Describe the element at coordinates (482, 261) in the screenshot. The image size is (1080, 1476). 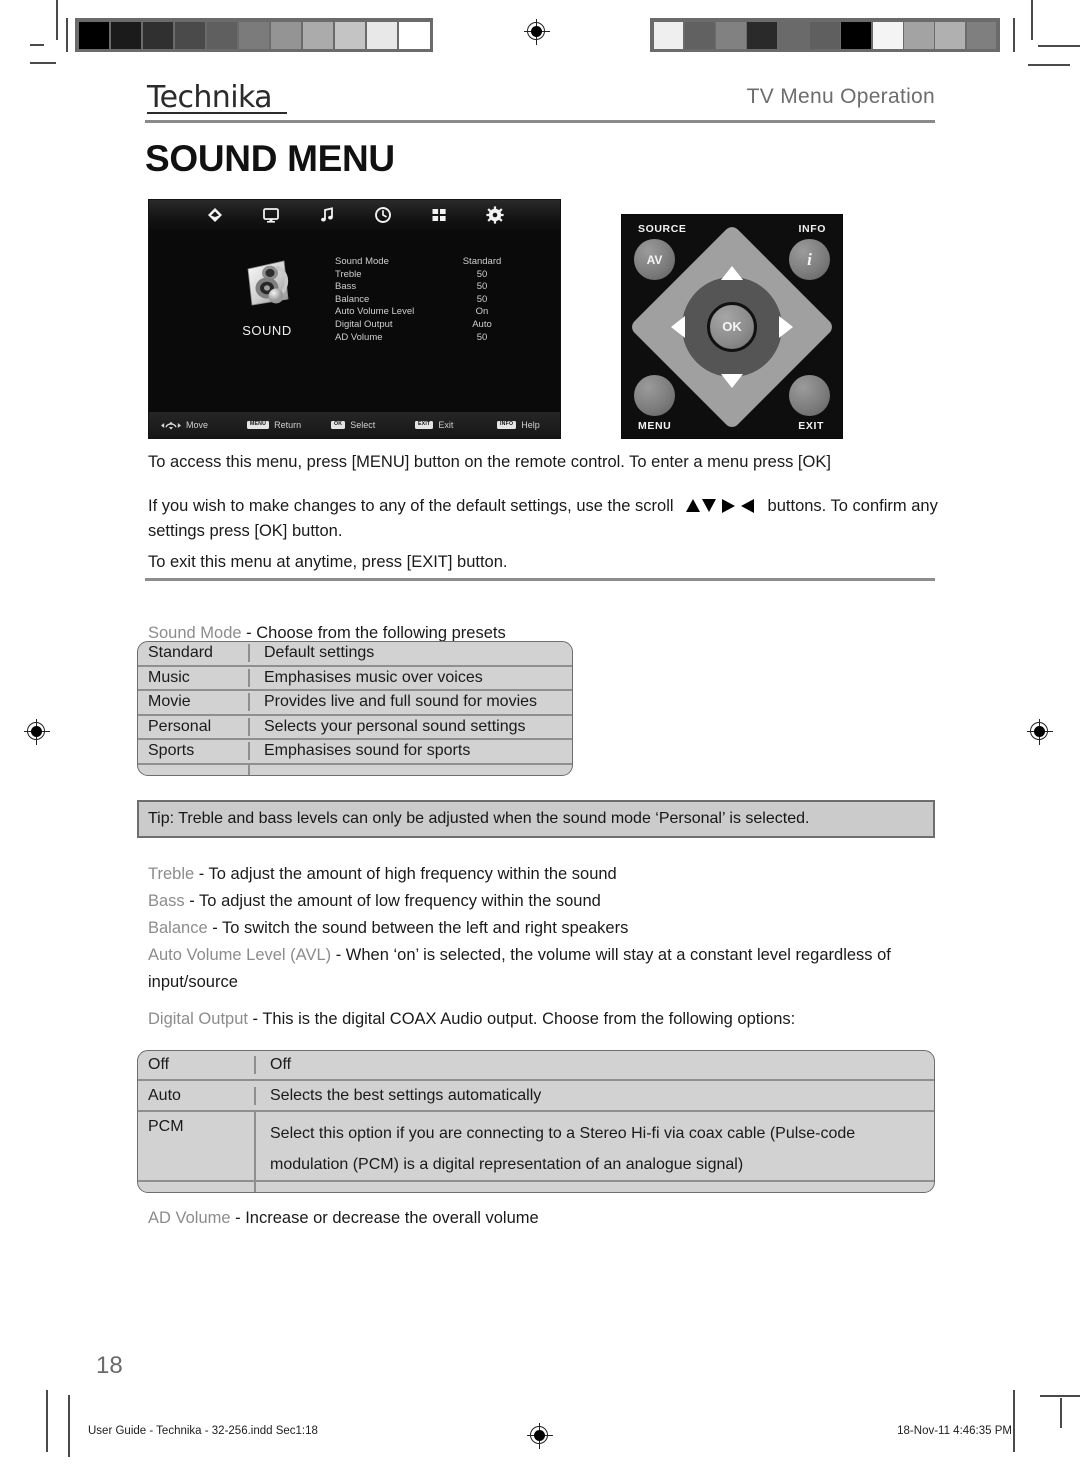
I see `osd-setting-value: Standard` at that location.